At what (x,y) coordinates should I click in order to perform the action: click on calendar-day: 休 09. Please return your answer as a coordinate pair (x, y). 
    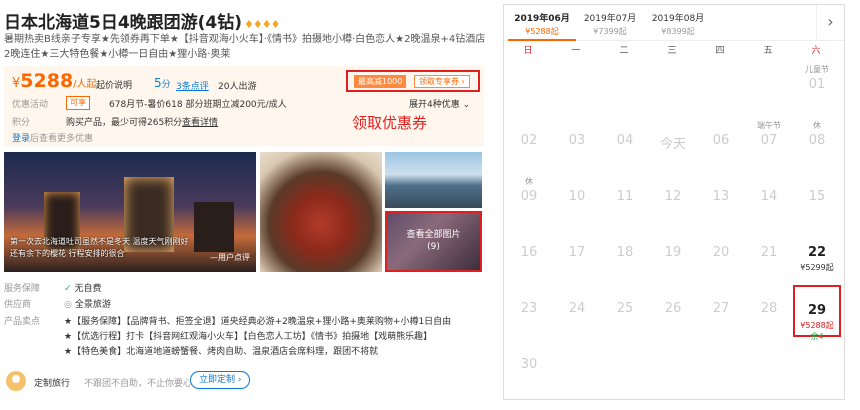
    Looking at the image, I should click on (529, 199).